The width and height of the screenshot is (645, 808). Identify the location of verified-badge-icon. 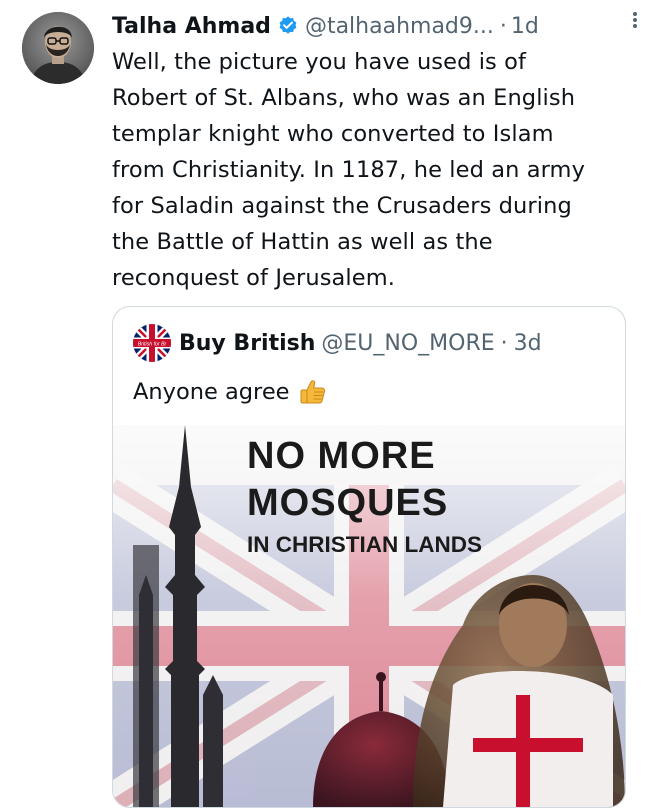
(288, 26).